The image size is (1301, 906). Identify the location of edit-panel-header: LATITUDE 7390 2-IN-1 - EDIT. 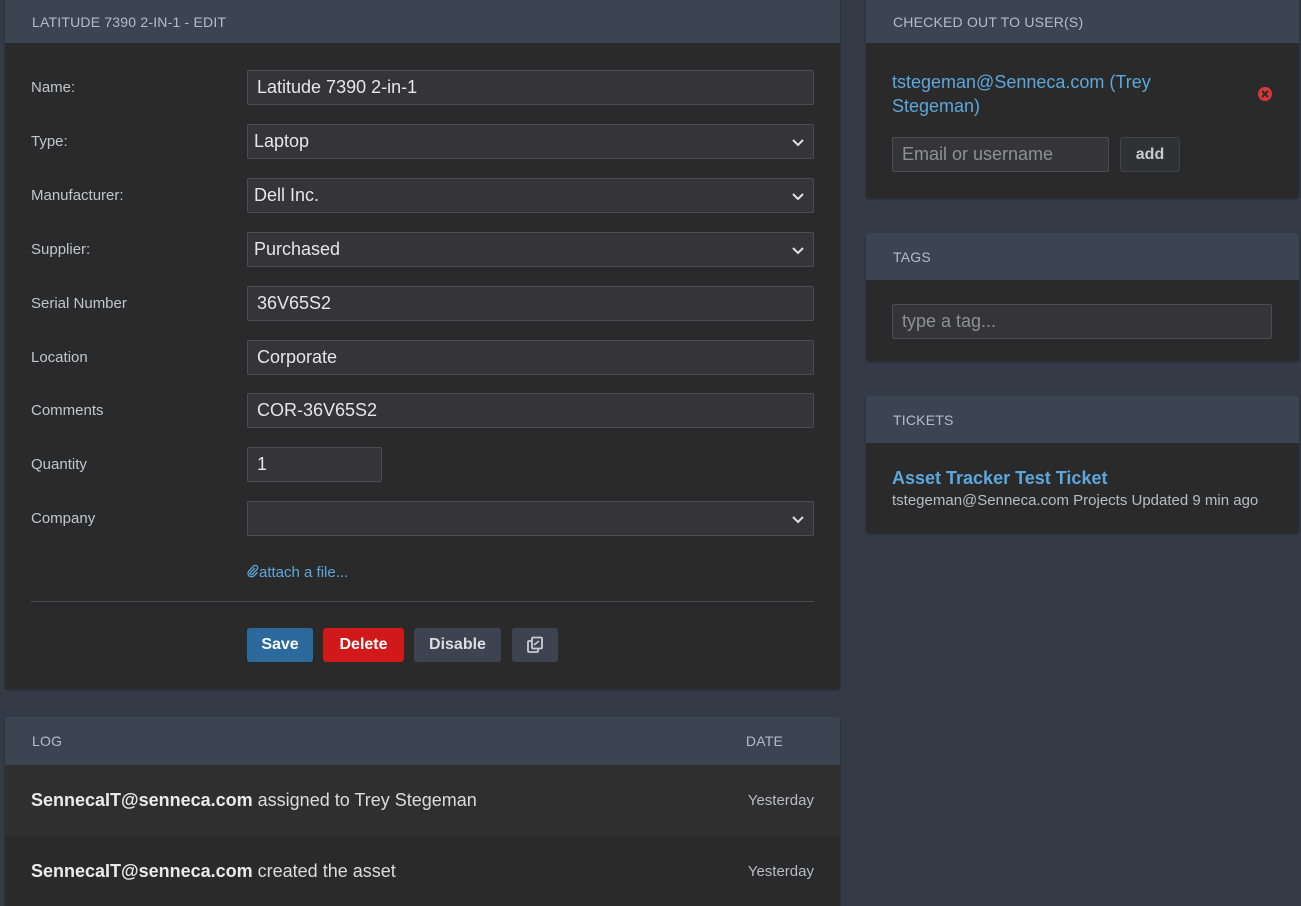
(422, 21).